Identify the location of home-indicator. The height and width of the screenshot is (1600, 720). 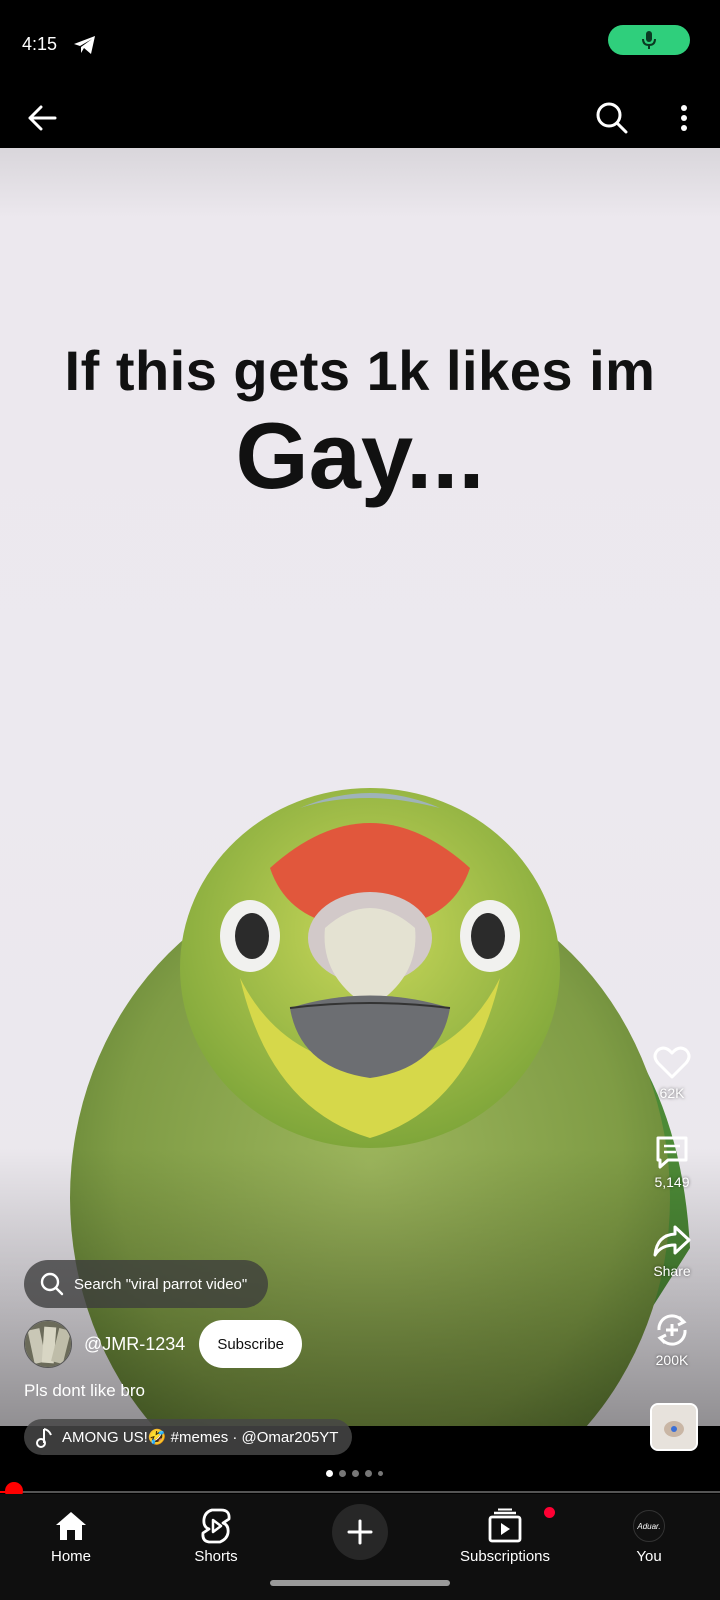
(360, 1583).